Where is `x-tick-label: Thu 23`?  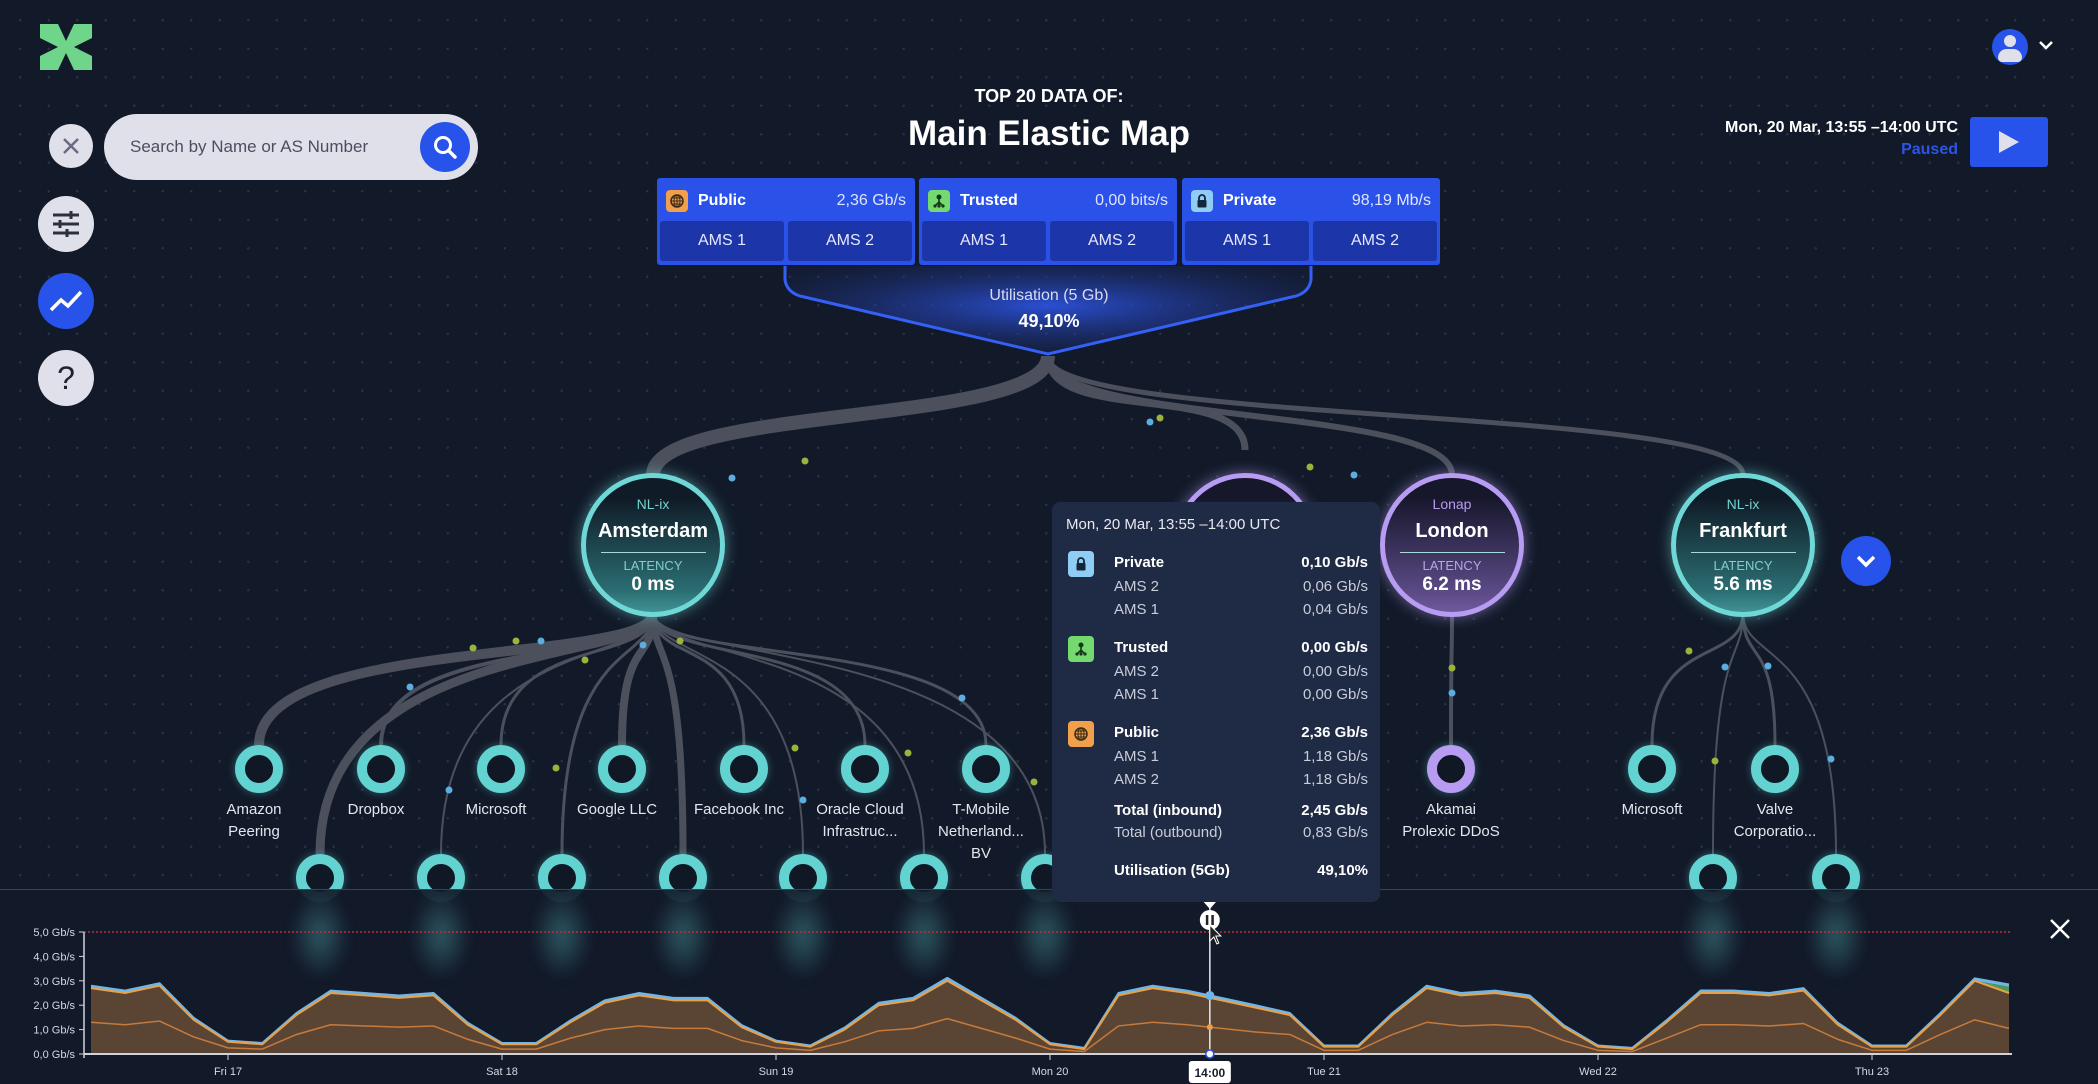 x-tick-label: Thu 23 is located at coordinates (1872, 1072).